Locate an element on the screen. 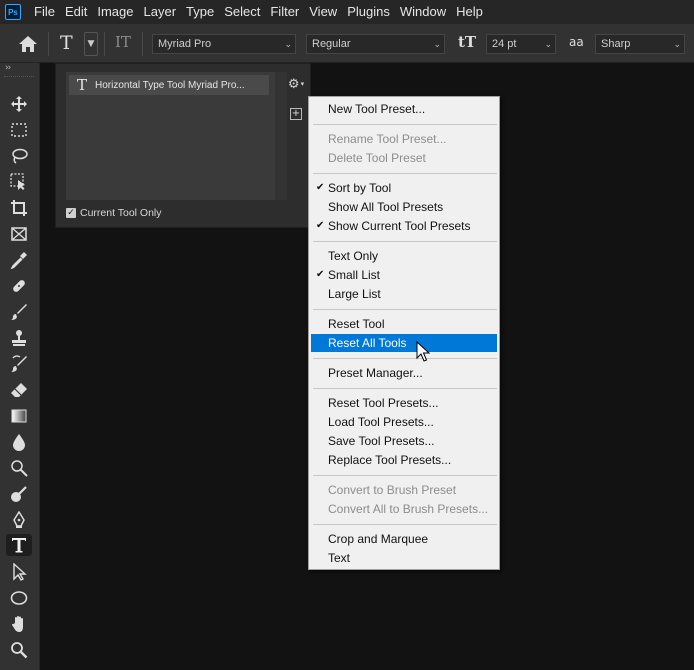 This screenshot has width=694, height=670. toggle-text-orientation-icon: IT is located at coordinates (123, 42).